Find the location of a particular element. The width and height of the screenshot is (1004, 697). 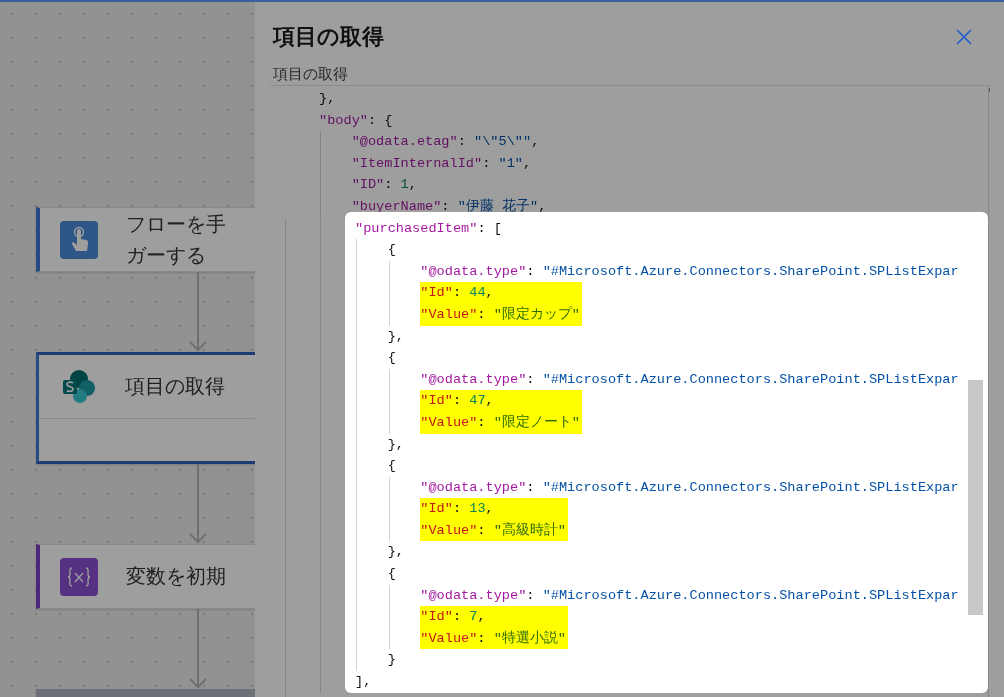

code-line: "ItemInternalId": "1", is located at coordinates (442, 163).